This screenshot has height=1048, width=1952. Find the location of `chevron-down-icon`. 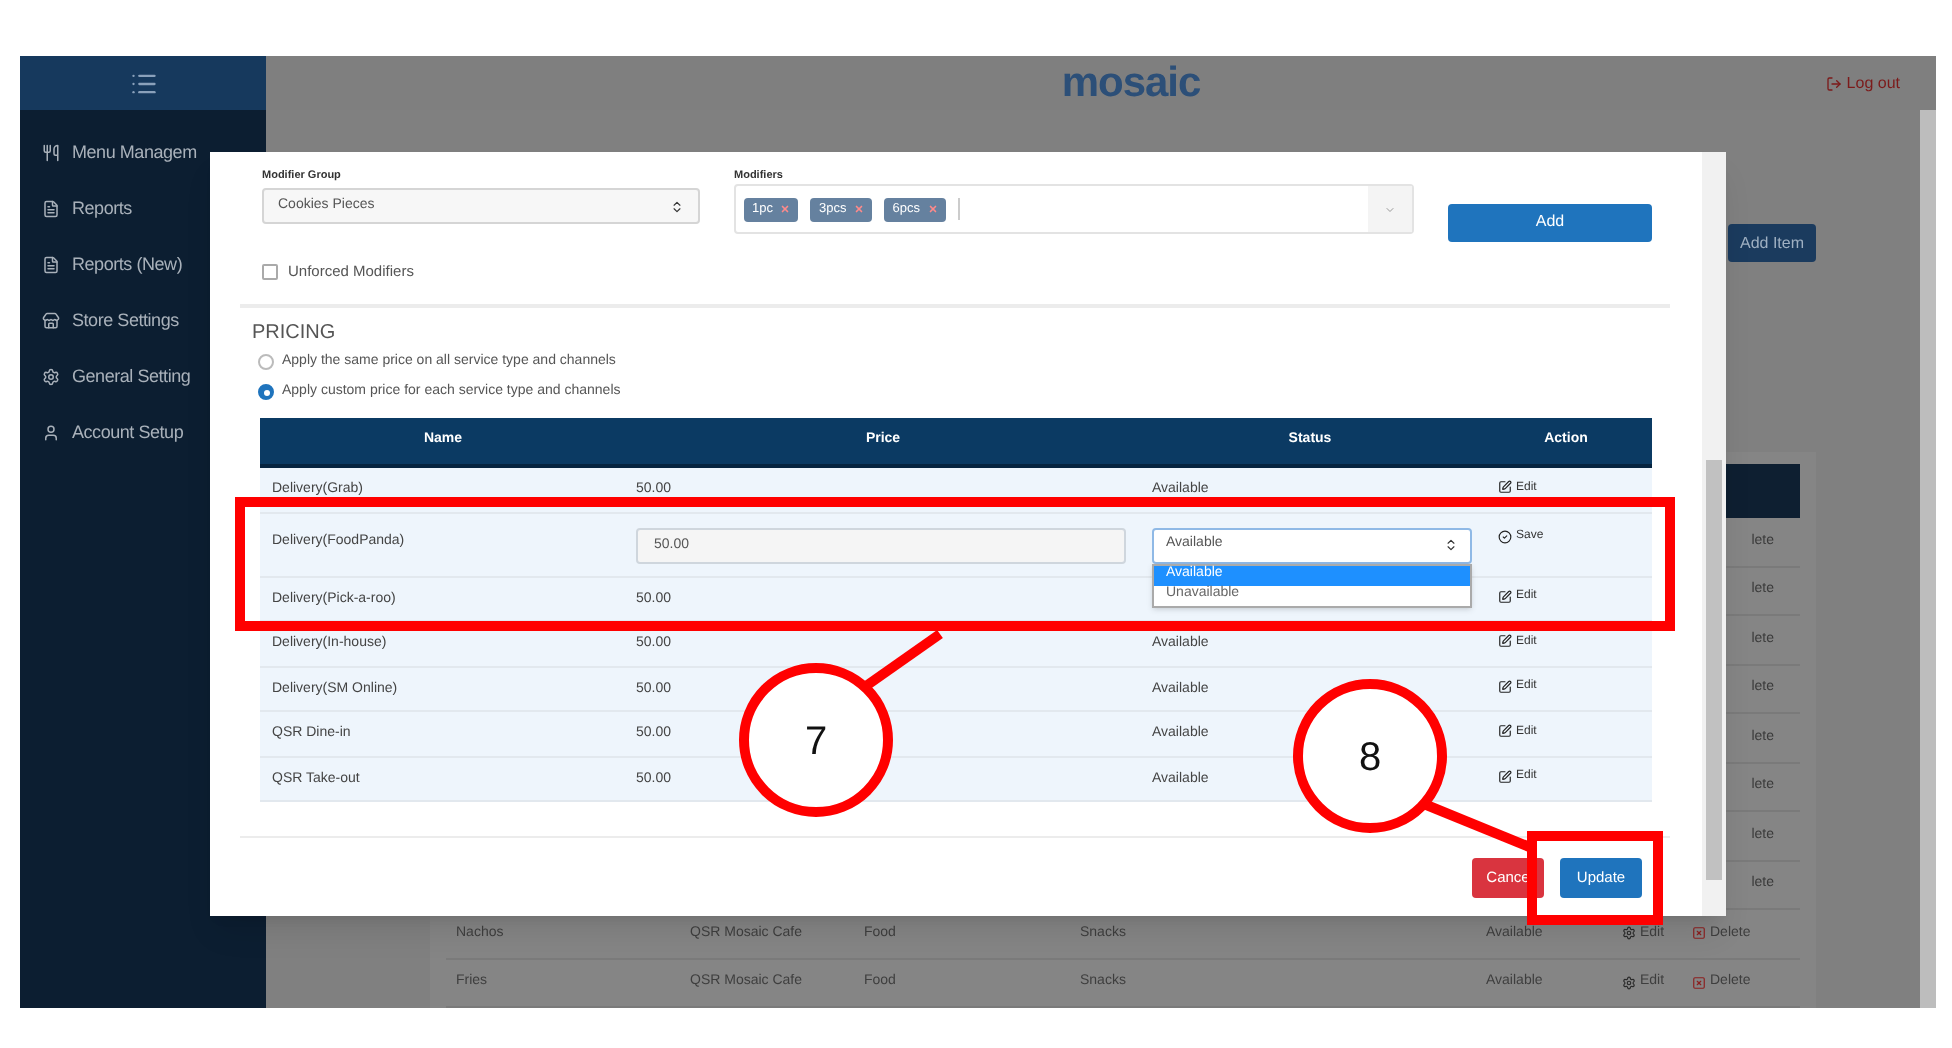

chevron-down-icon is located at coordinates (1390, 209).